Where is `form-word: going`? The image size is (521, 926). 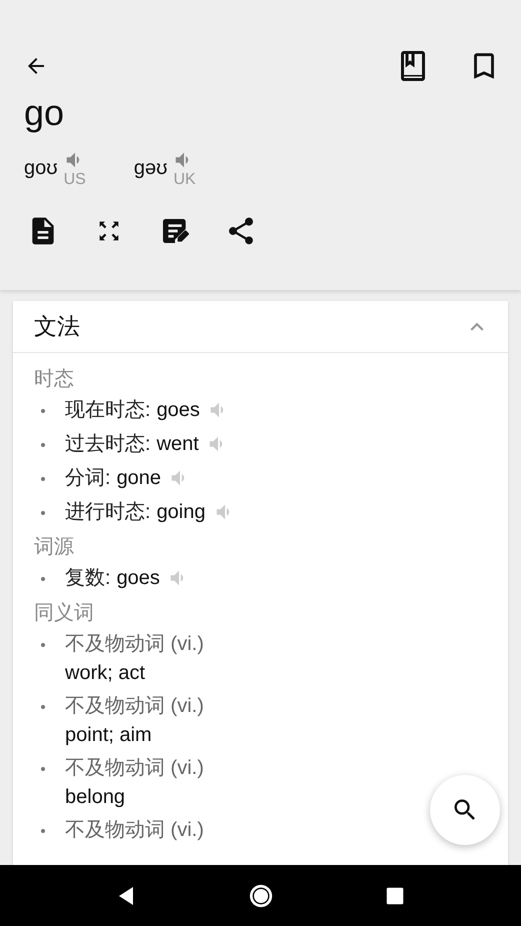
form-word: going is located at coordinates (181, 512).